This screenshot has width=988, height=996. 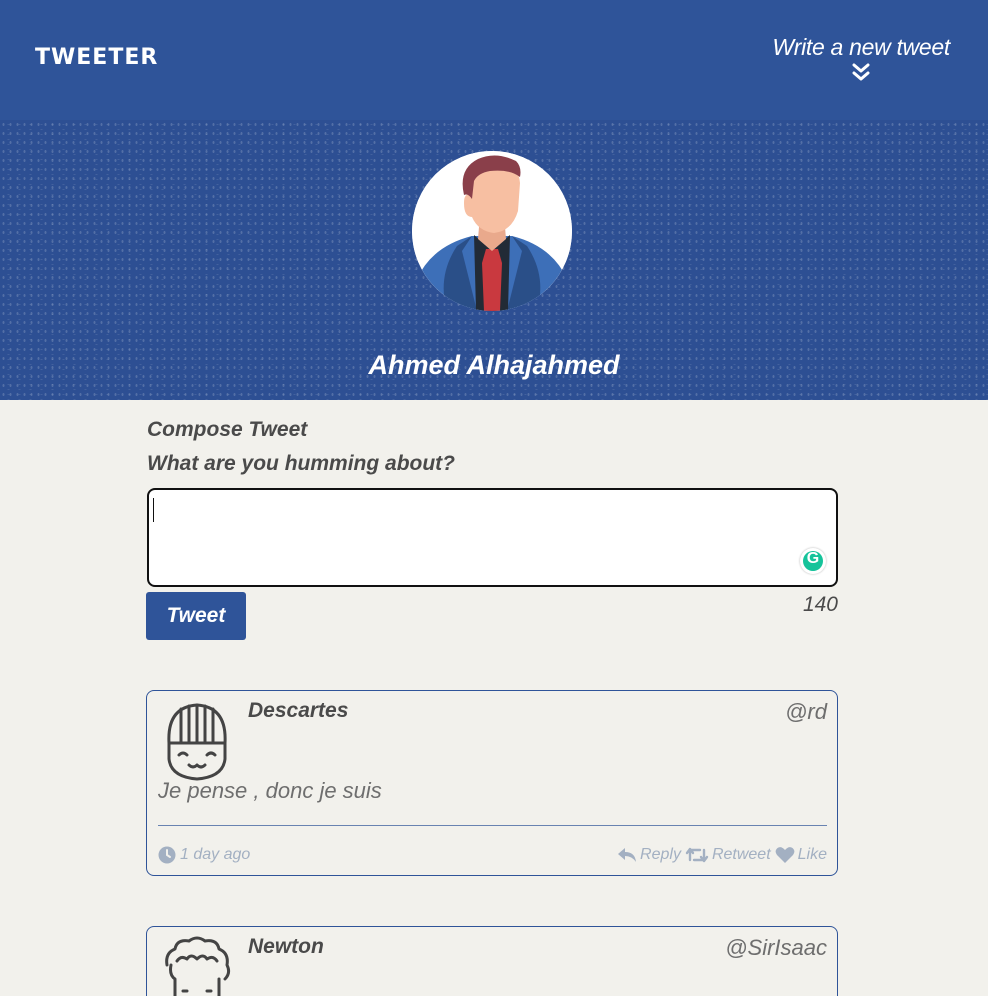 I want to click on businessman-avatar-icon, so click(x=492, y=231).